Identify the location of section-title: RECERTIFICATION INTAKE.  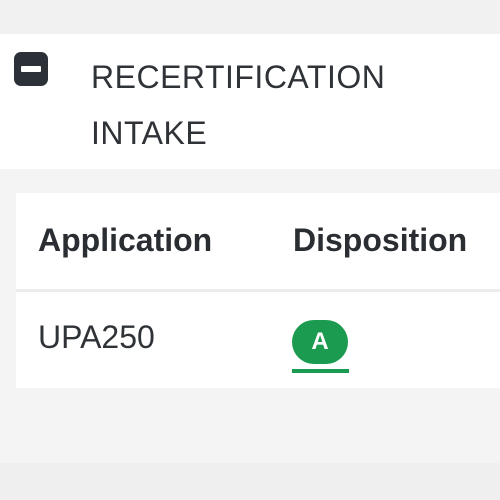
(238, 105).